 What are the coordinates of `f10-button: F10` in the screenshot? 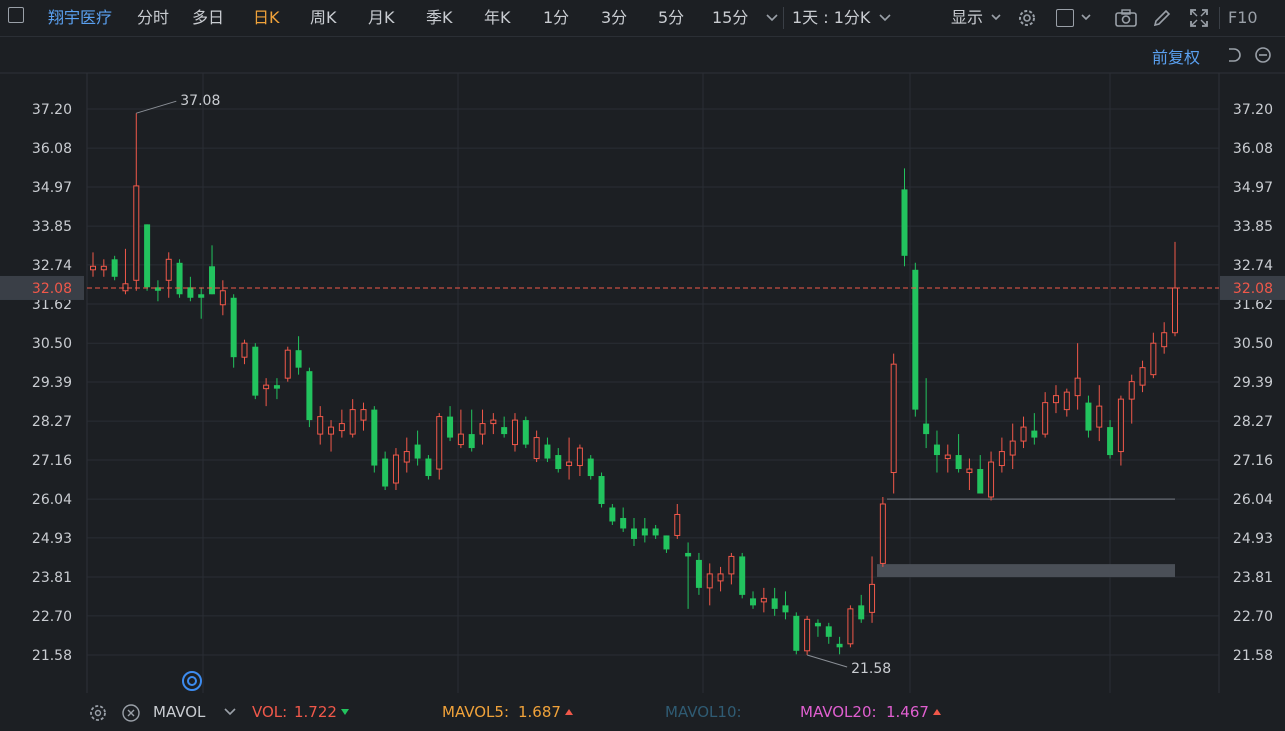 It's located at (1243, 18).